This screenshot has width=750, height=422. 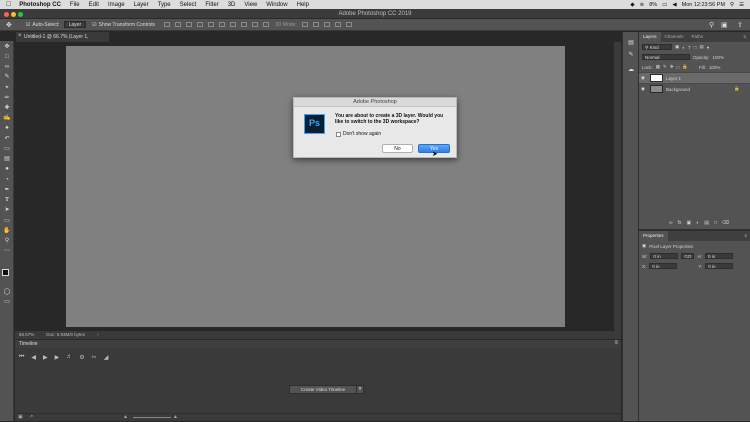 What do you see at coordinates (69, 357) in the screenshot?
I see `audio-icon: ♬` at bounding box center [69, 357].